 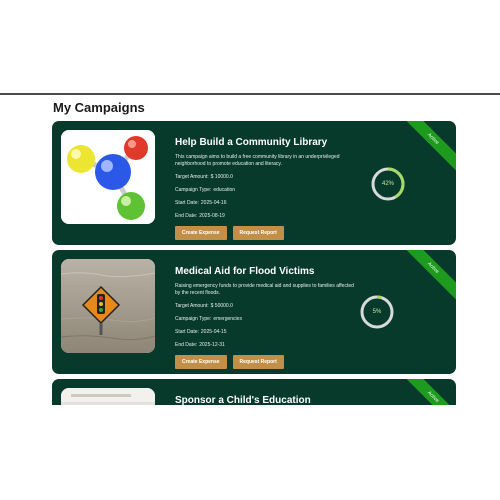 What do you see at coordinates (200, 345) in the screenshot?
I see `end-date: End Date: 2025-12-31` at bounding box center [200, 345].